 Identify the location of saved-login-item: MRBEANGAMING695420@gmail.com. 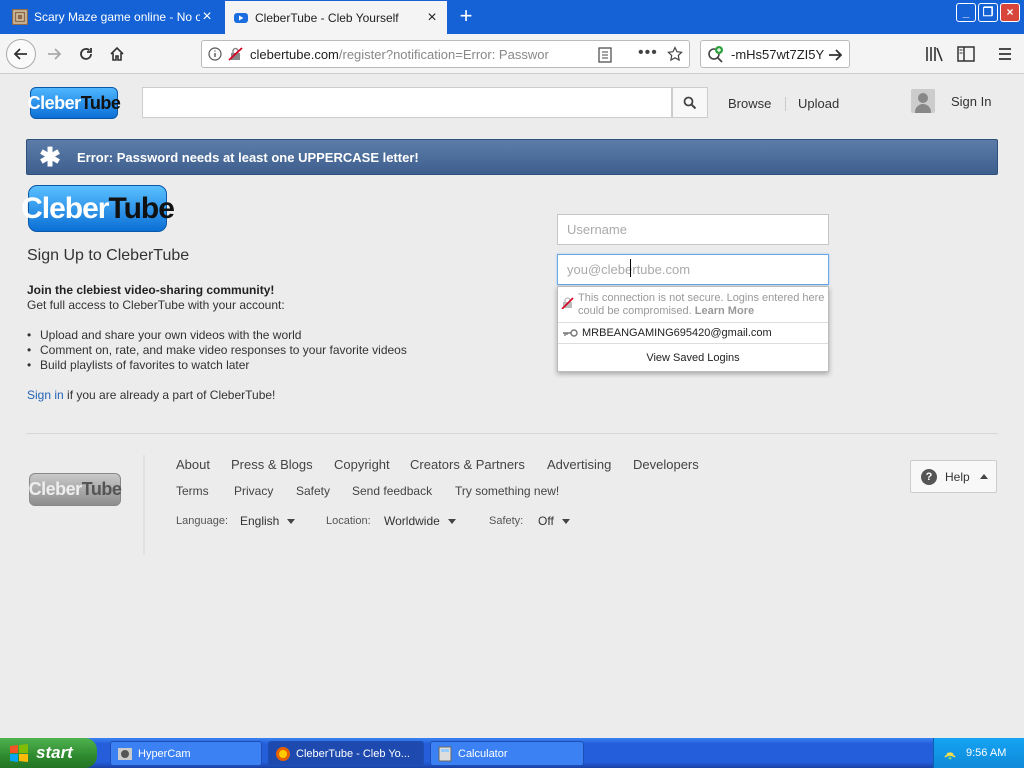
(693, 332).